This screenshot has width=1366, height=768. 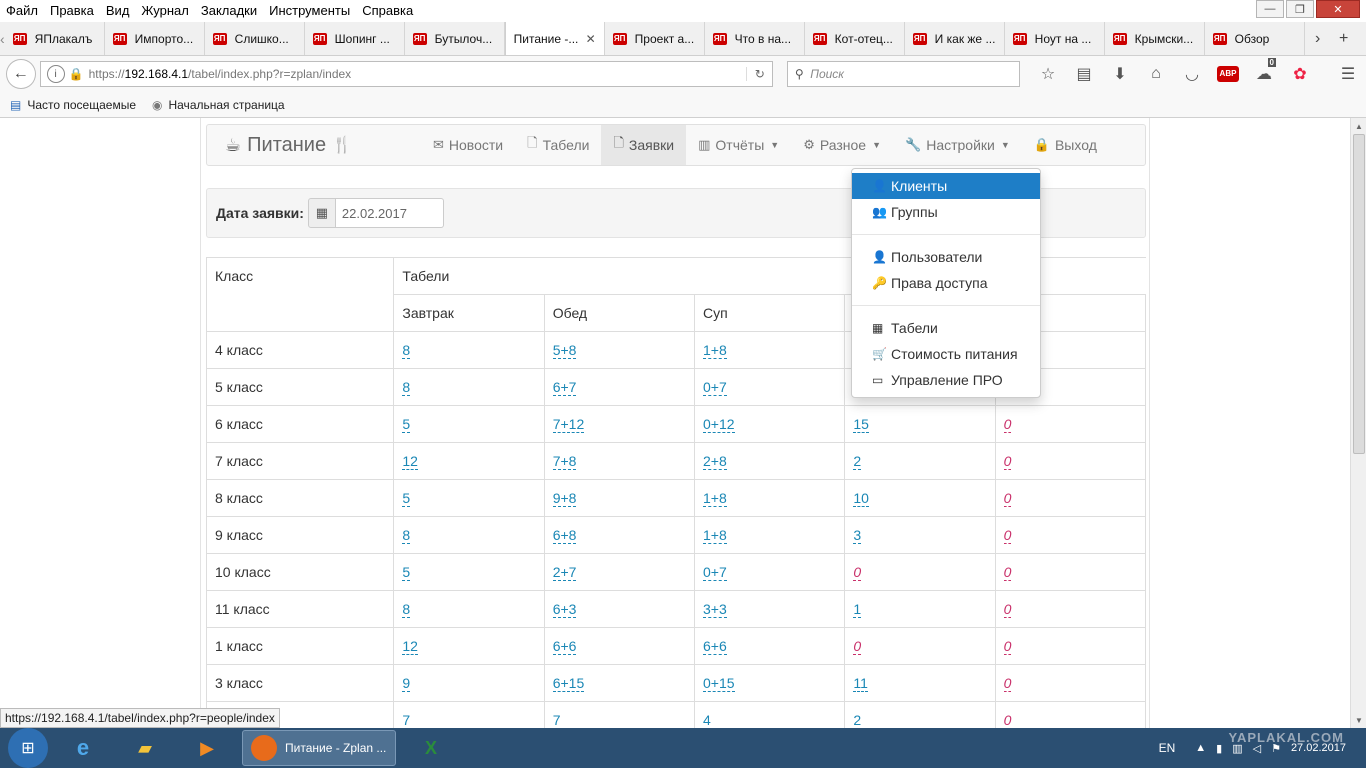 I want to click on editable-value-link: 7, so click(x=556, y=720).